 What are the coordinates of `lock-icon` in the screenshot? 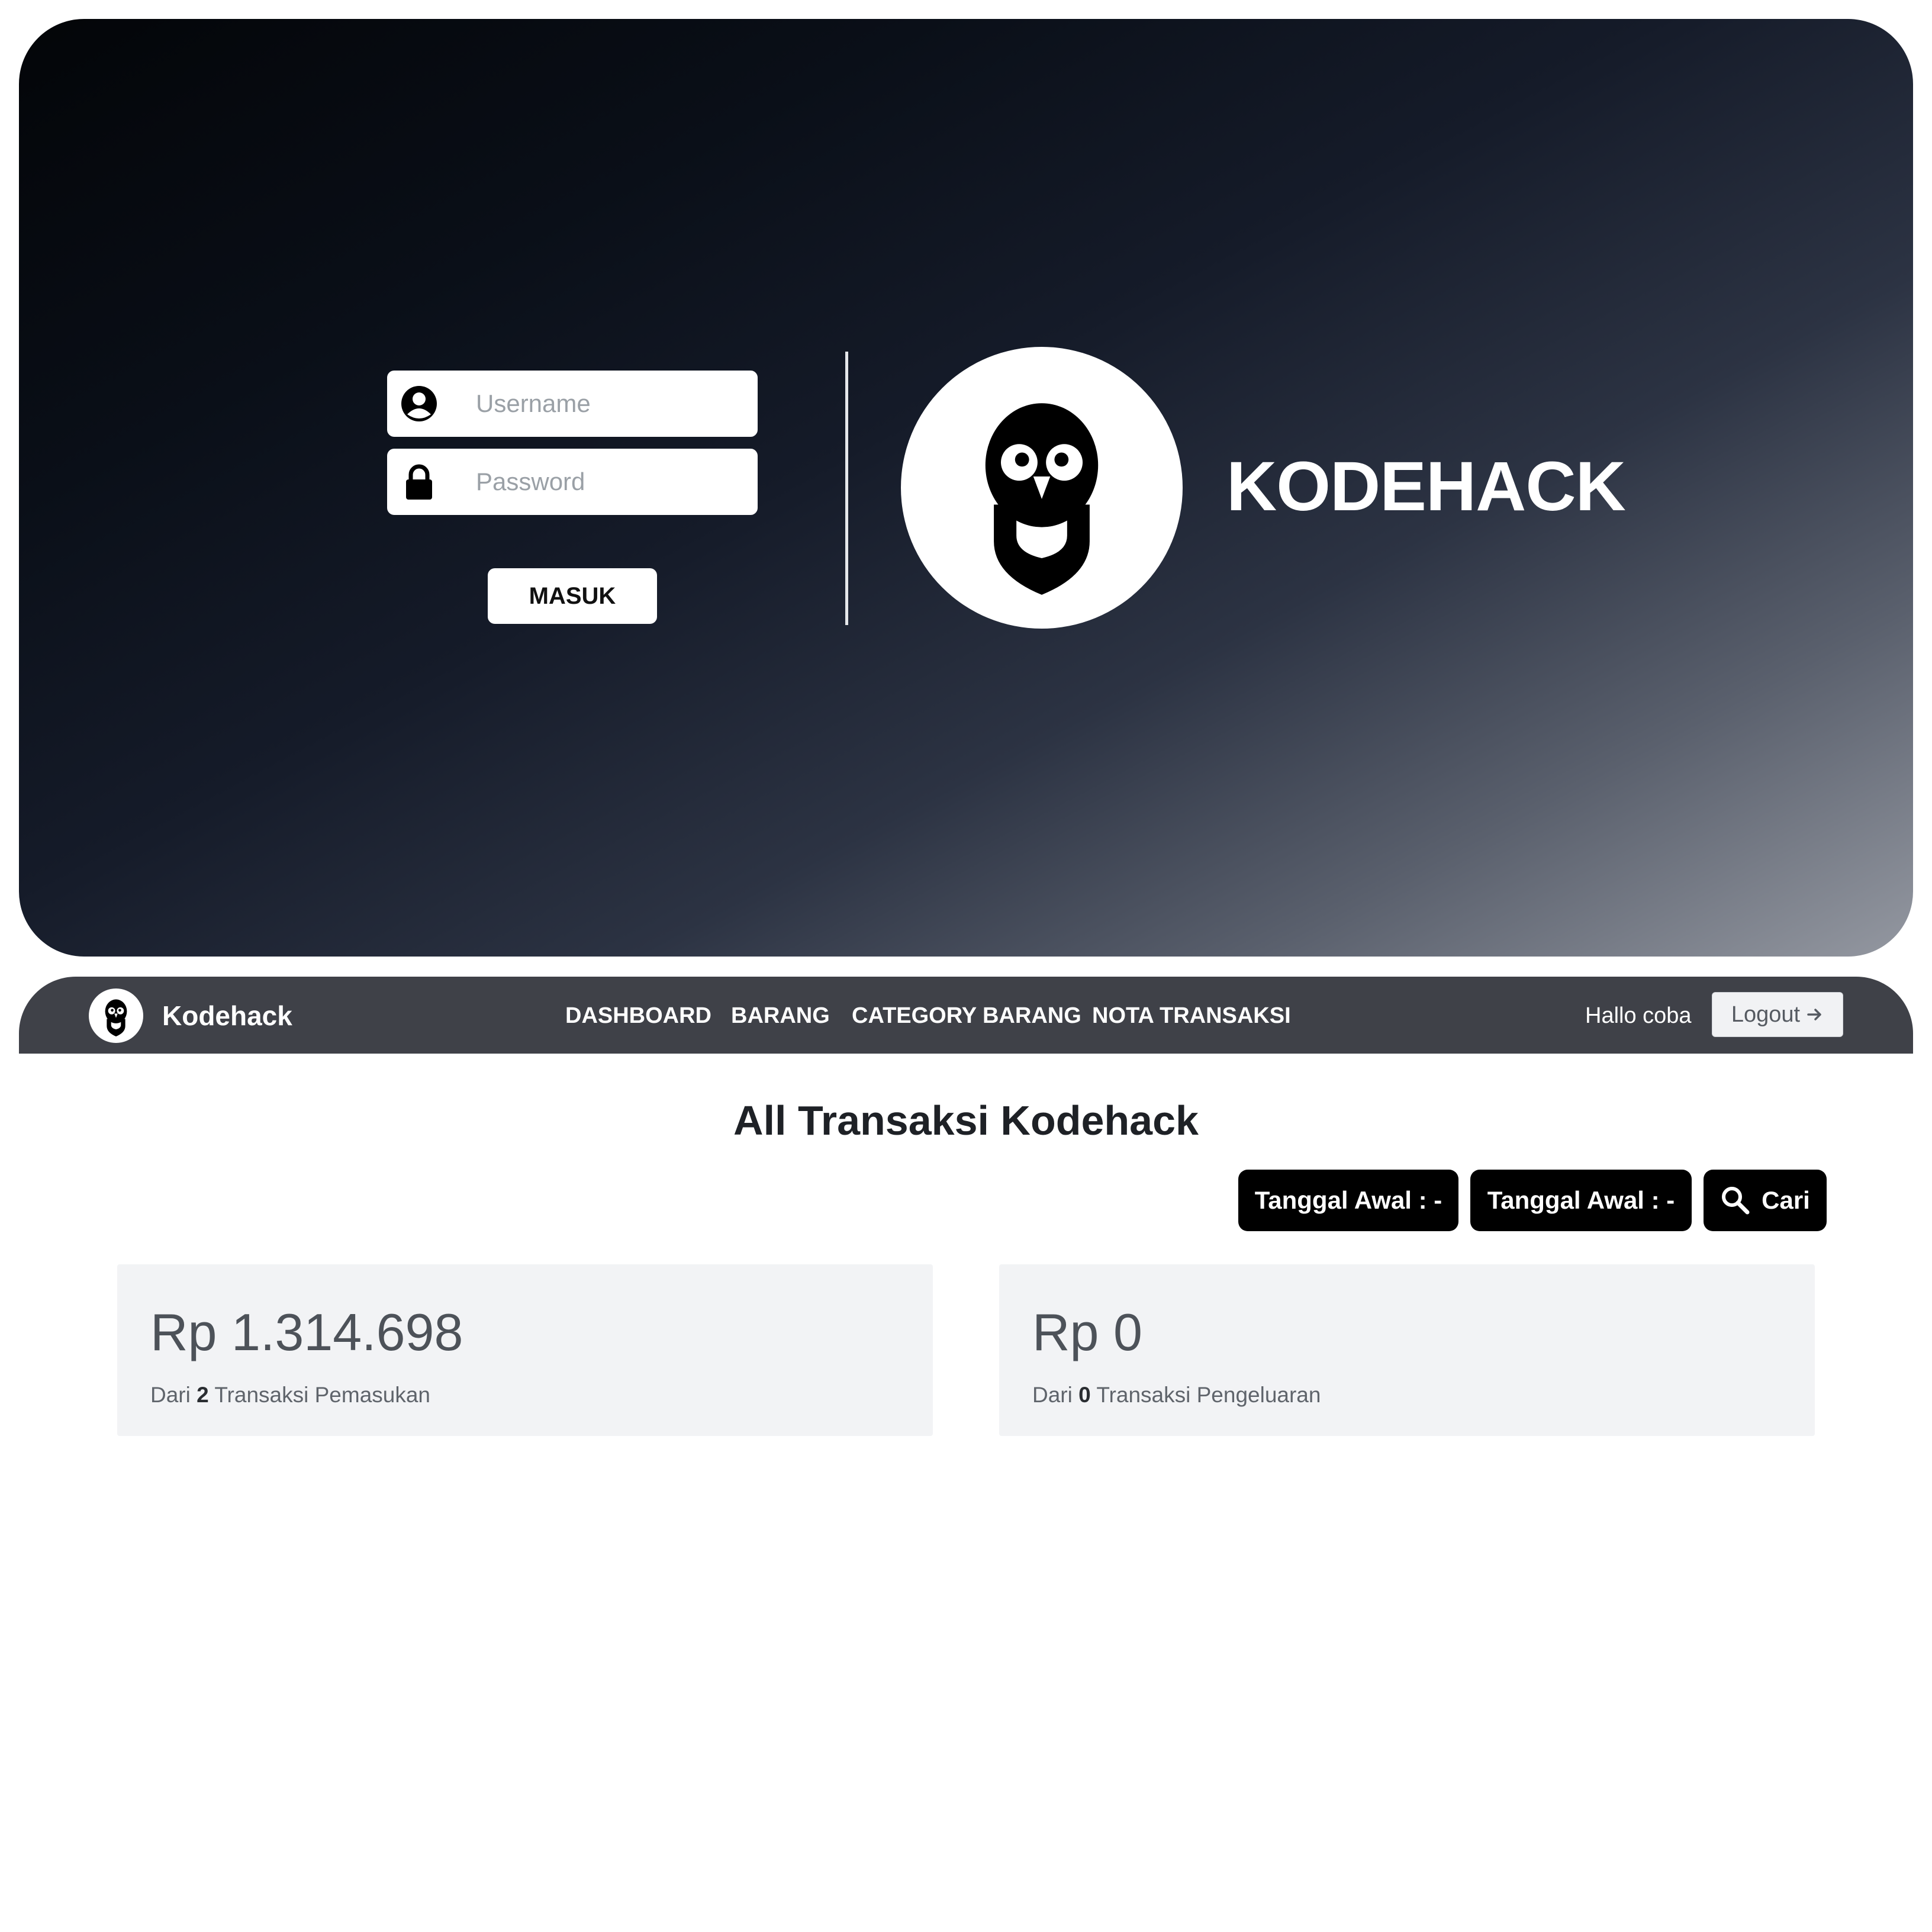 It's located at (419, 482).